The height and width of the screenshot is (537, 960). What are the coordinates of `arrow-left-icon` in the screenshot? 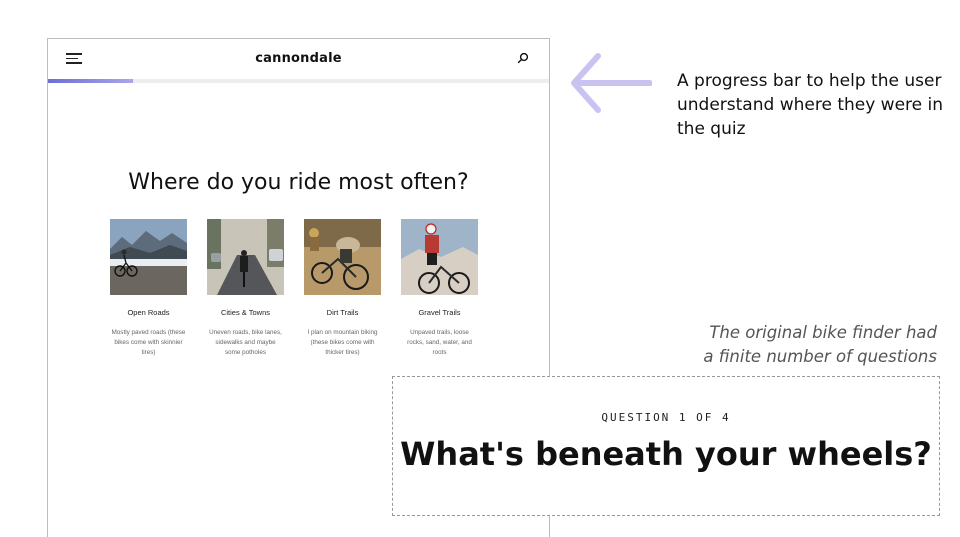 It's located at (611, 83).